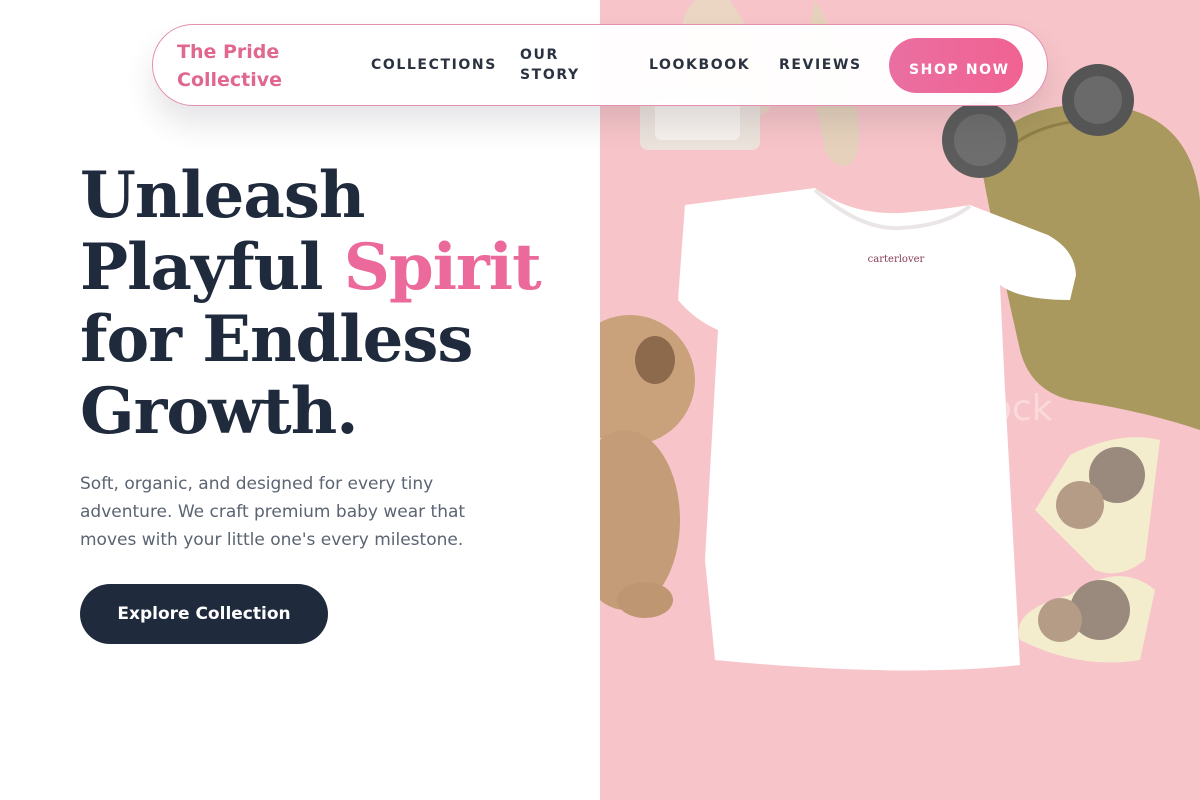 This screenshot has height=800, width=1200. Describe the element at coordinates (896, 259) in the screenshot. I see `tshirt-tag: carterlover` at that location.